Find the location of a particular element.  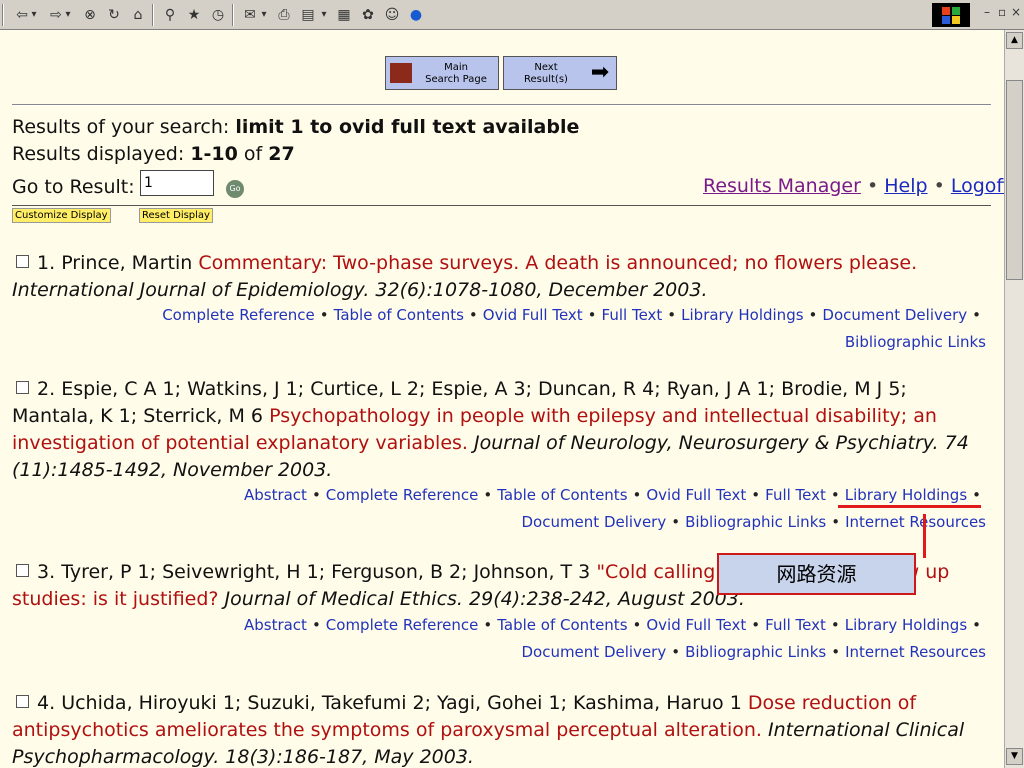

house-icon is located at coordinates (401, 73).